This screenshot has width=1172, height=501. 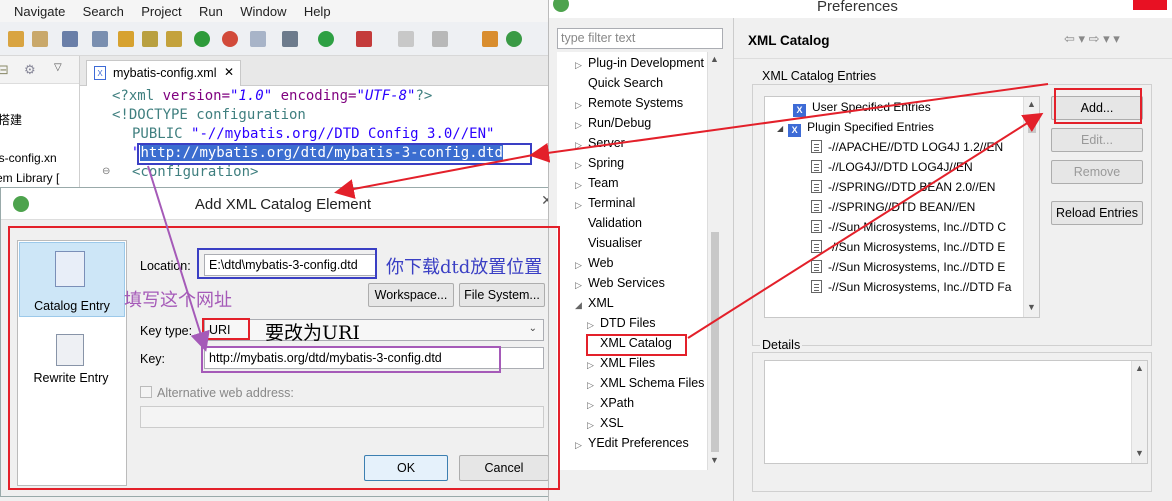 I want to click on arrow-catalog-to-add, so click(x=865, y=225).